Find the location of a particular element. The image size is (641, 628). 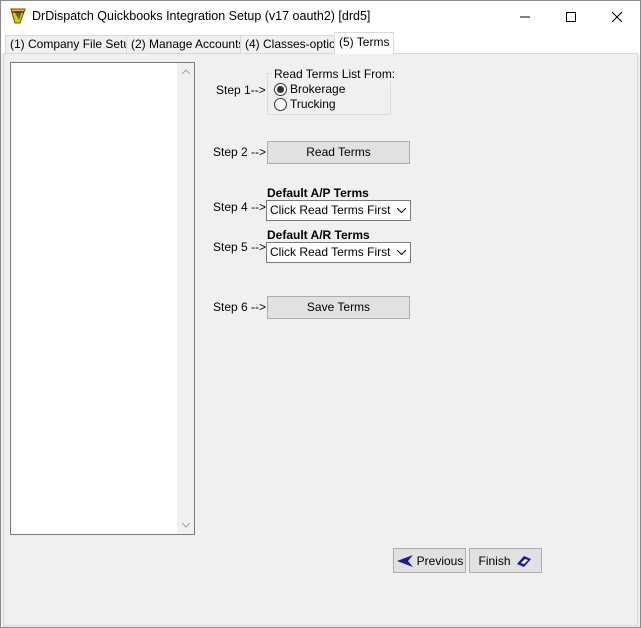

tab-company-file-setup: (1) Company File Setup is located at coordinates (73, 44).